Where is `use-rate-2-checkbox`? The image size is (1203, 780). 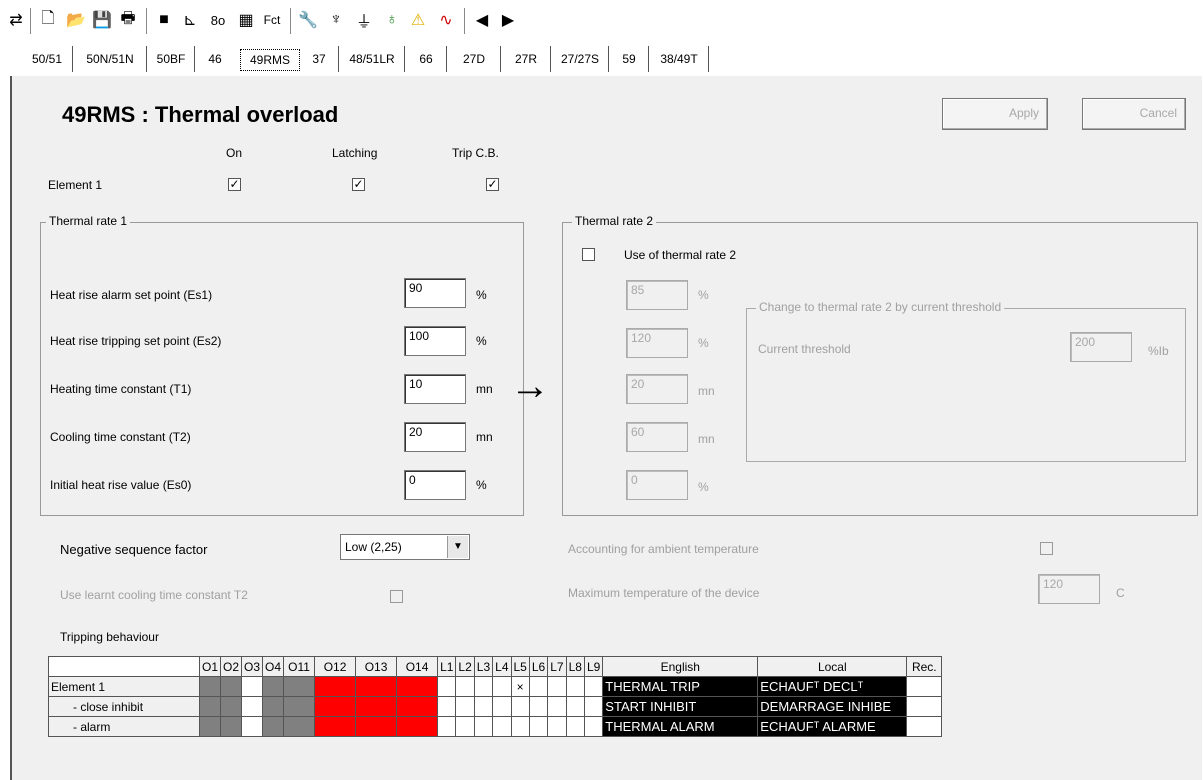 use-rate-2-checkbox is located at coordinates (588, 254).